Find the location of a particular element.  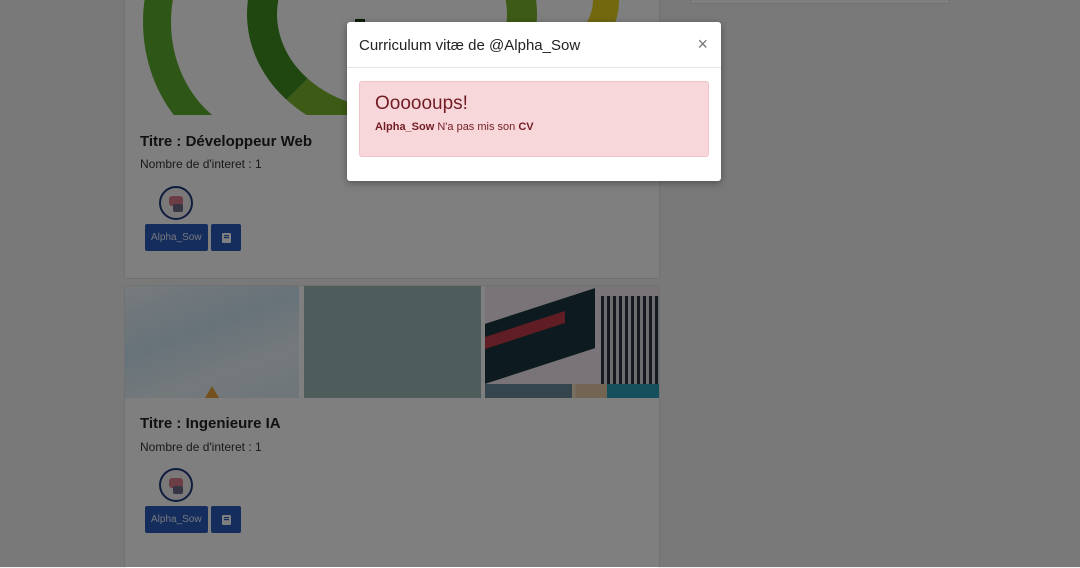

close-icon: × is located at coordinates (702, 44).